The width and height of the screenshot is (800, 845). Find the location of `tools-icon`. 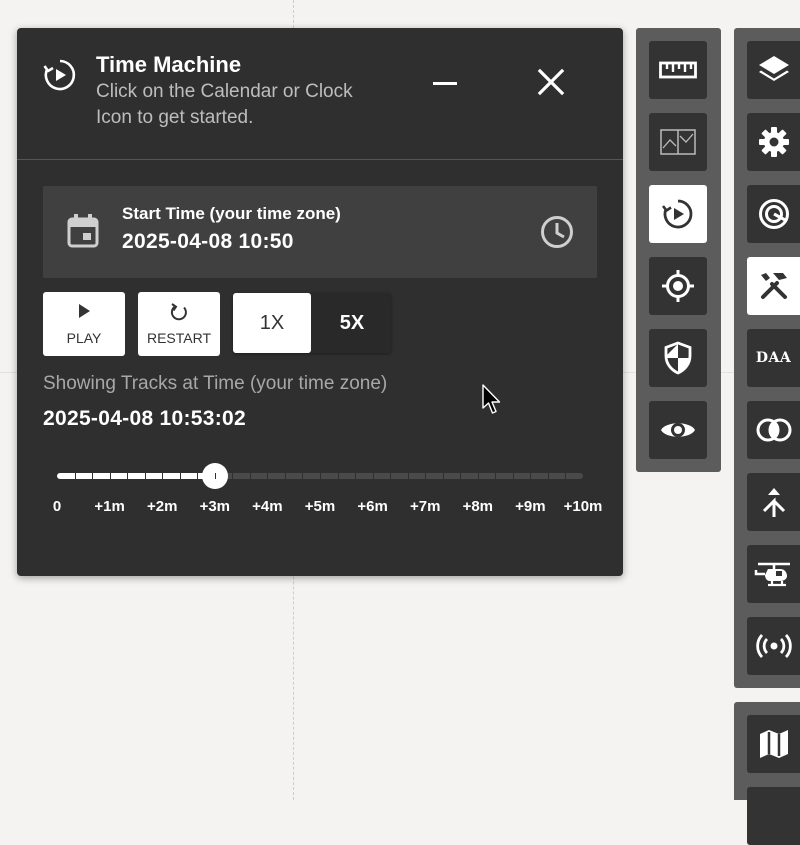

tools-icon is located at coordinates (773, 286).